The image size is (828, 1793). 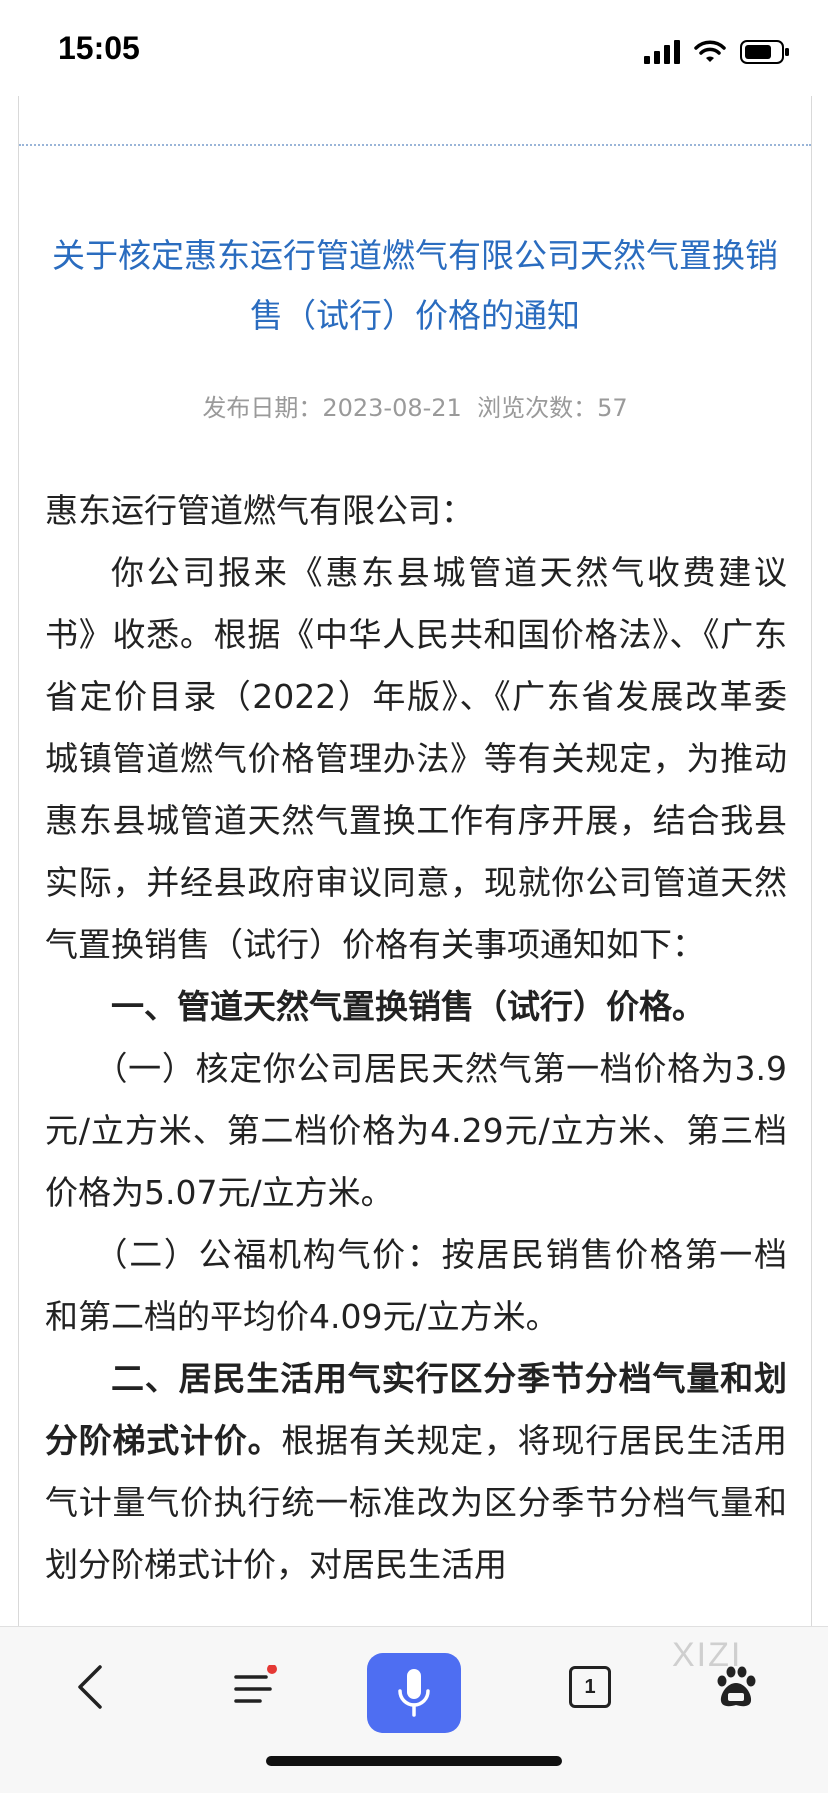 I want to click on menu-icon, so click(x=255, y=1684).